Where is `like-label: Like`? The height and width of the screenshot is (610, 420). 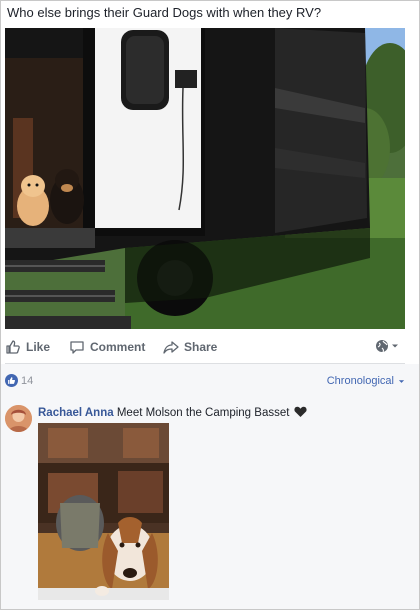
like-label: Like is located at coordinates (38, 347).